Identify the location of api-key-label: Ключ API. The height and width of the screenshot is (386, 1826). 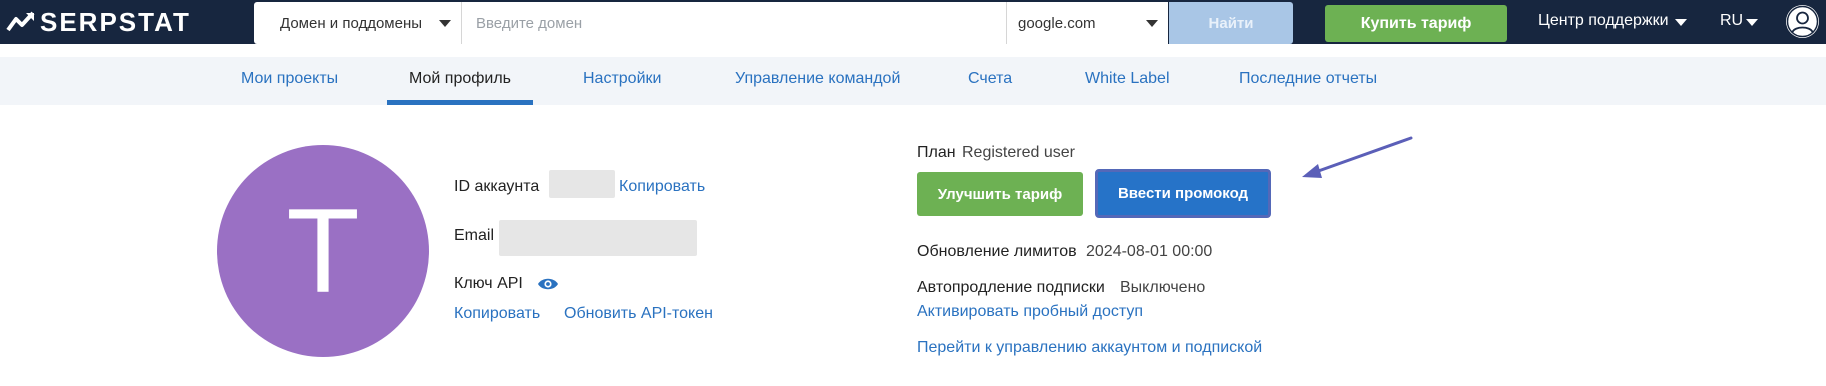
(488, 283).